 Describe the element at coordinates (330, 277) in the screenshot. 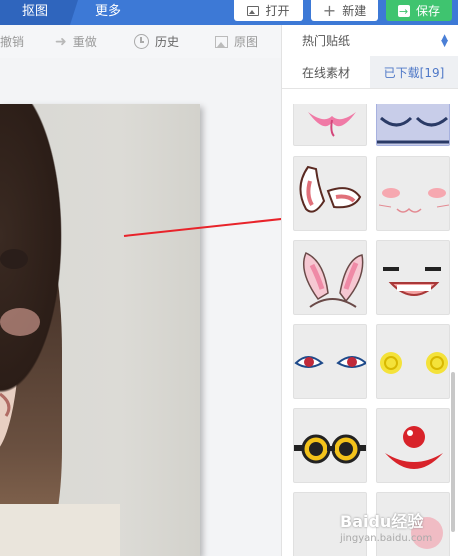

I see `sticker-pink-bunny-ears` at that location.